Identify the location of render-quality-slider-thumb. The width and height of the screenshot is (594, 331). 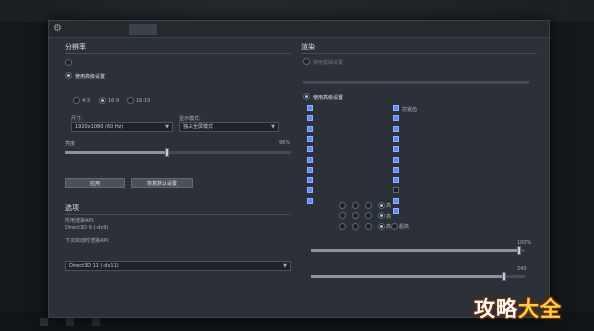
(519, 250).